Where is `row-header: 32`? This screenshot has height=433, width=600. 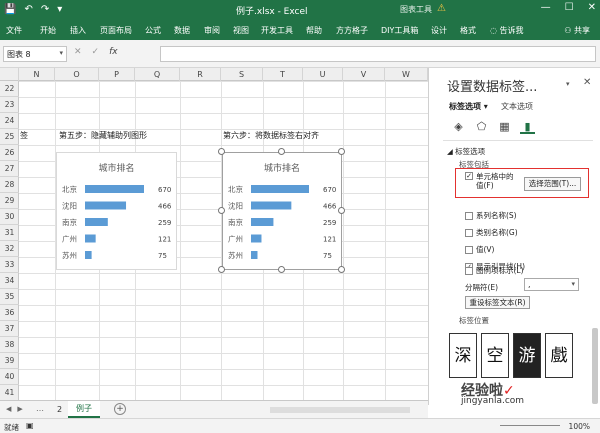 row-header: 32 is located at coordinates (9, 249).